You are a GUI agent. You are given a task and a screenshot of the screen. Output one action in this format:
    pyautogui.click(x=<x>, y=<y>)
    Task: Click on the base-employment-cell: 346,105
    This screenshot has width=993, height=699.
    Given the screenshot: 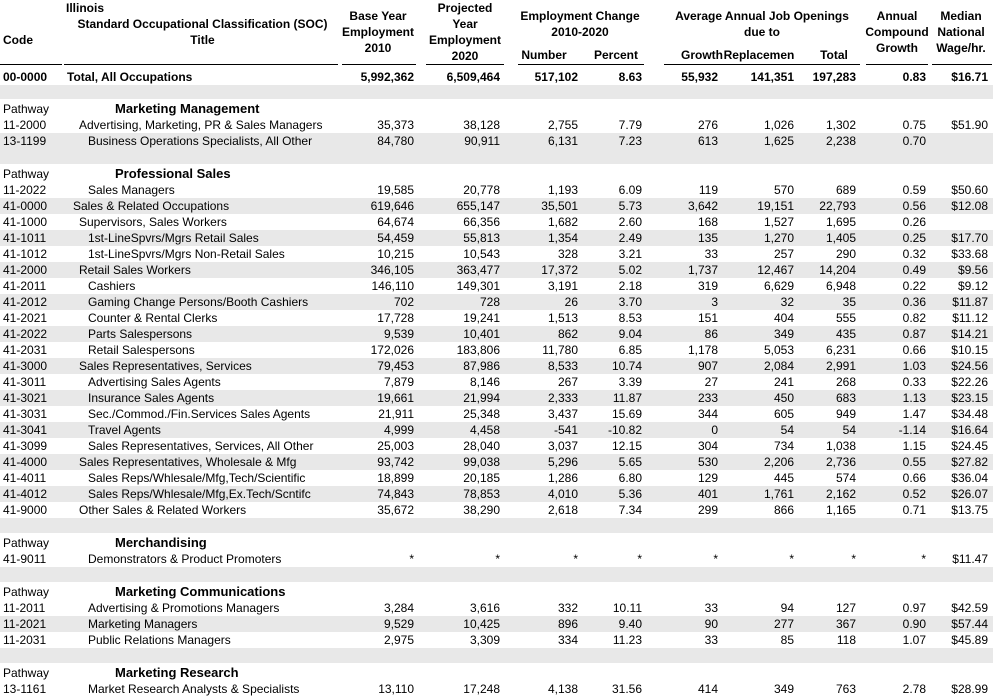 What is the action you would take?
    pyautogui.click(x=392, y=270)
    